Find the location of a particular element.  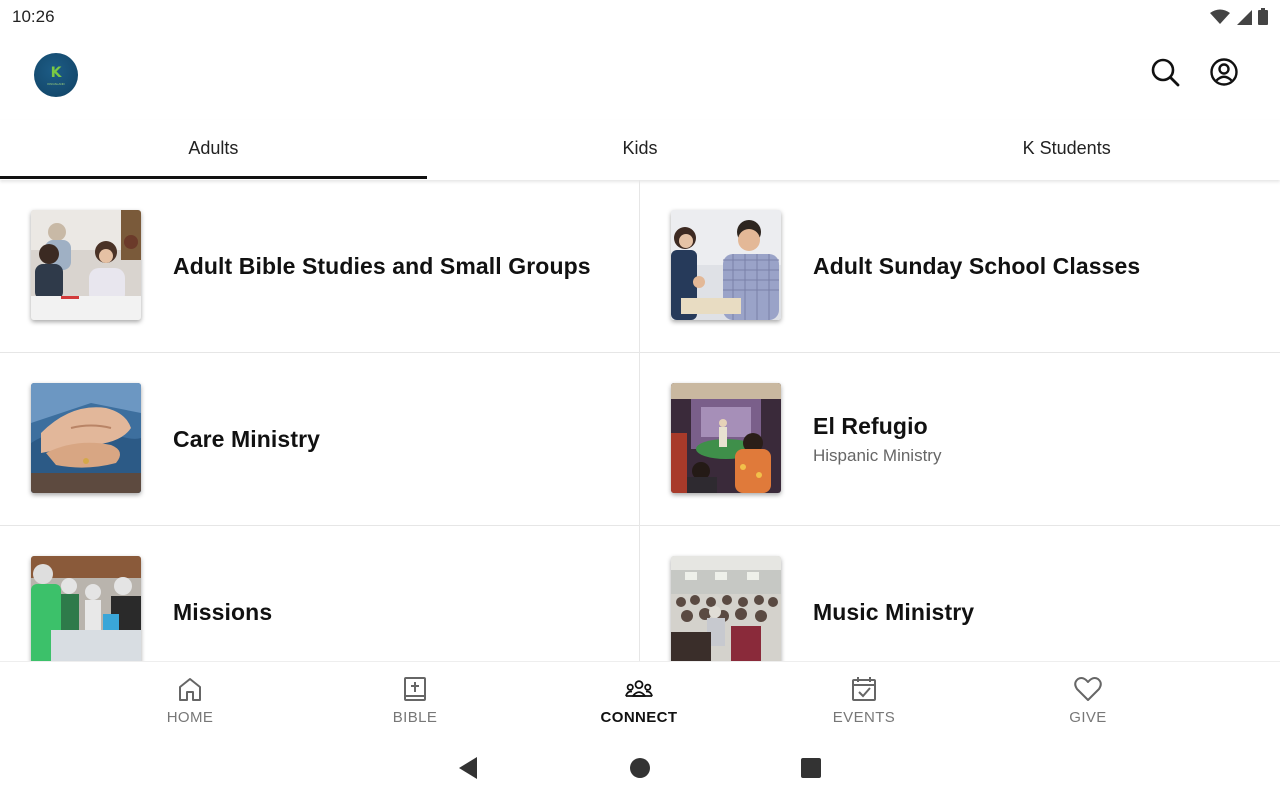

nav-label: CONNECT is located at coordinates (639, 717).